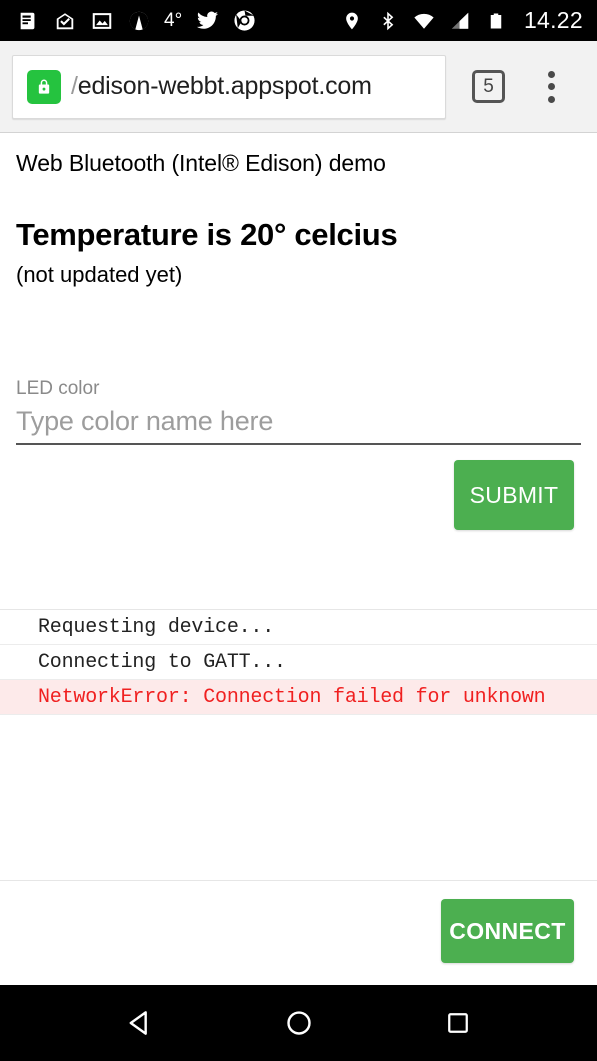 The width and height of the screenshot is (597, 1061). I want to click on url-prefix-fragment: /, so click(74, 86).